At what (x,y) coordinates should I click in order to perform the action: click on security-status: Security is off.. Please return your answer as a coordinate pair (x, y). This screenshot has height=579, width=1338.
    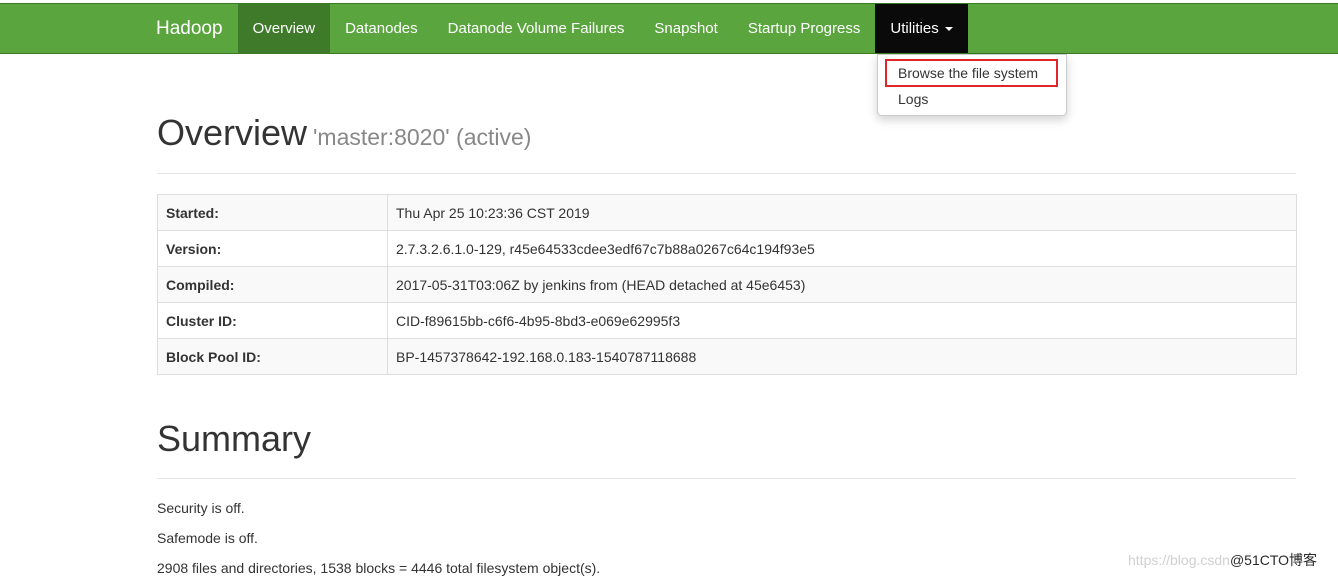
    Looking at the image, I should click on (201, 508).